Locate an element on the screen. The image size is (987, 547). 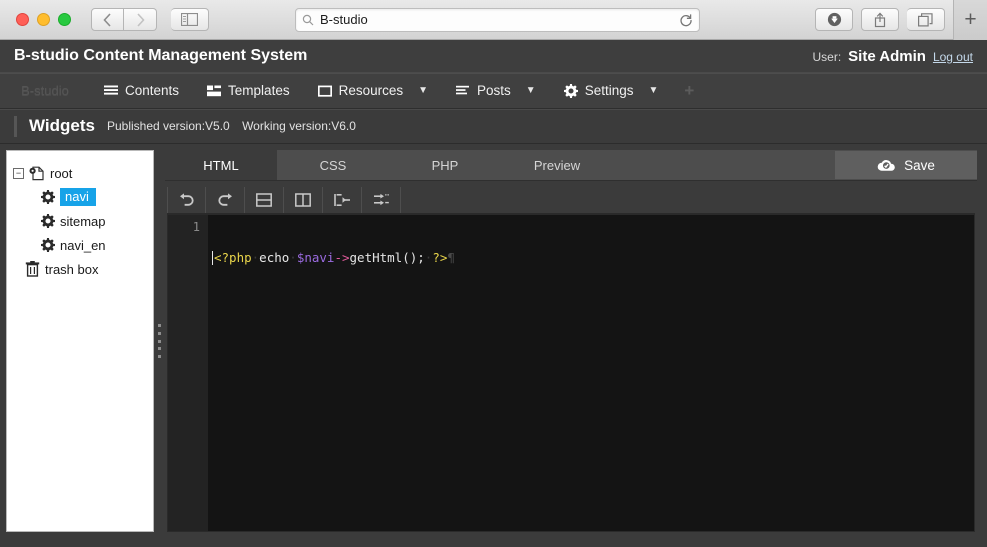
working-version: Working version:V6.0 is located at coordinates (299, 126).